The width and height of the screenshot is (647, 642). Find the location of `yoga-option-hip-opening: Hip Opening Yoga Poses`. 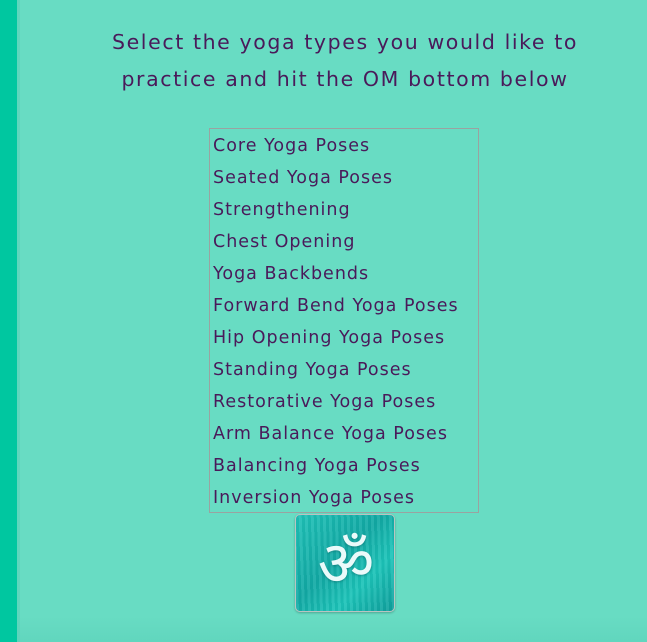

yoga-option-hip-opening: Hip Opening Yoga Poses is located at coordinates (344, 338).